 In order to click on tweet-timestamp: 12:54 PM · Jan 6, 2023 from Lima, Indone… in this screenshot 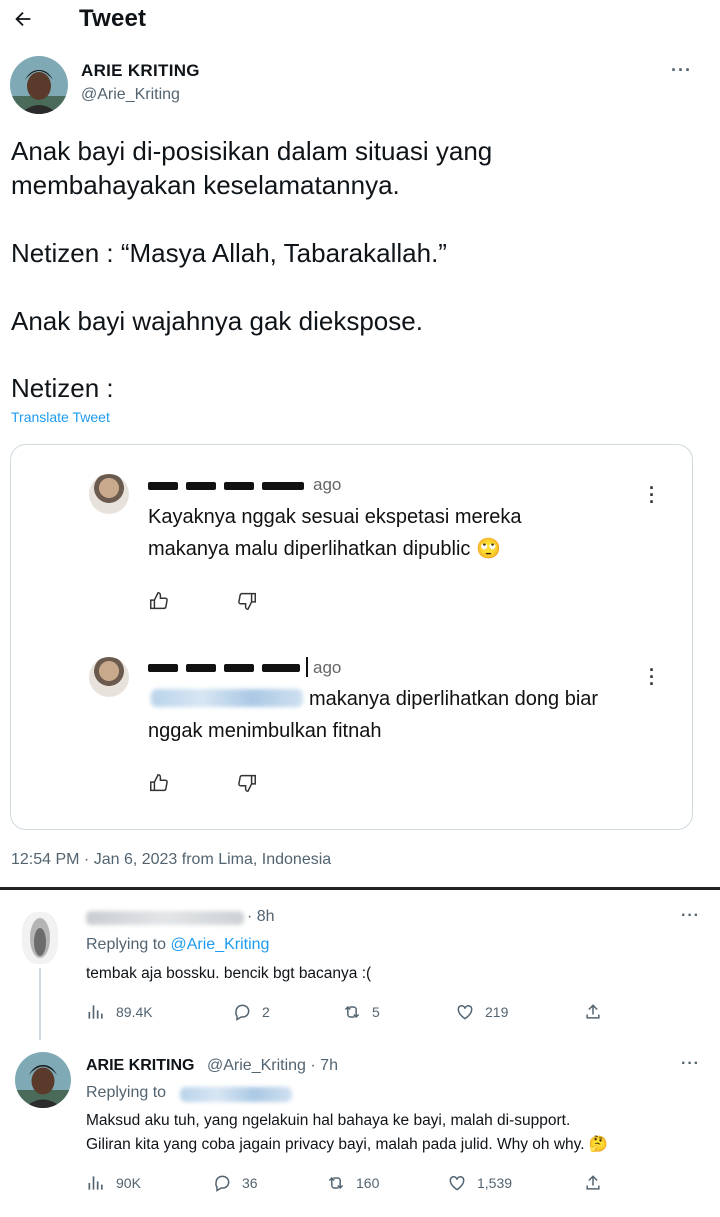, I will do `click(171, 860)`.